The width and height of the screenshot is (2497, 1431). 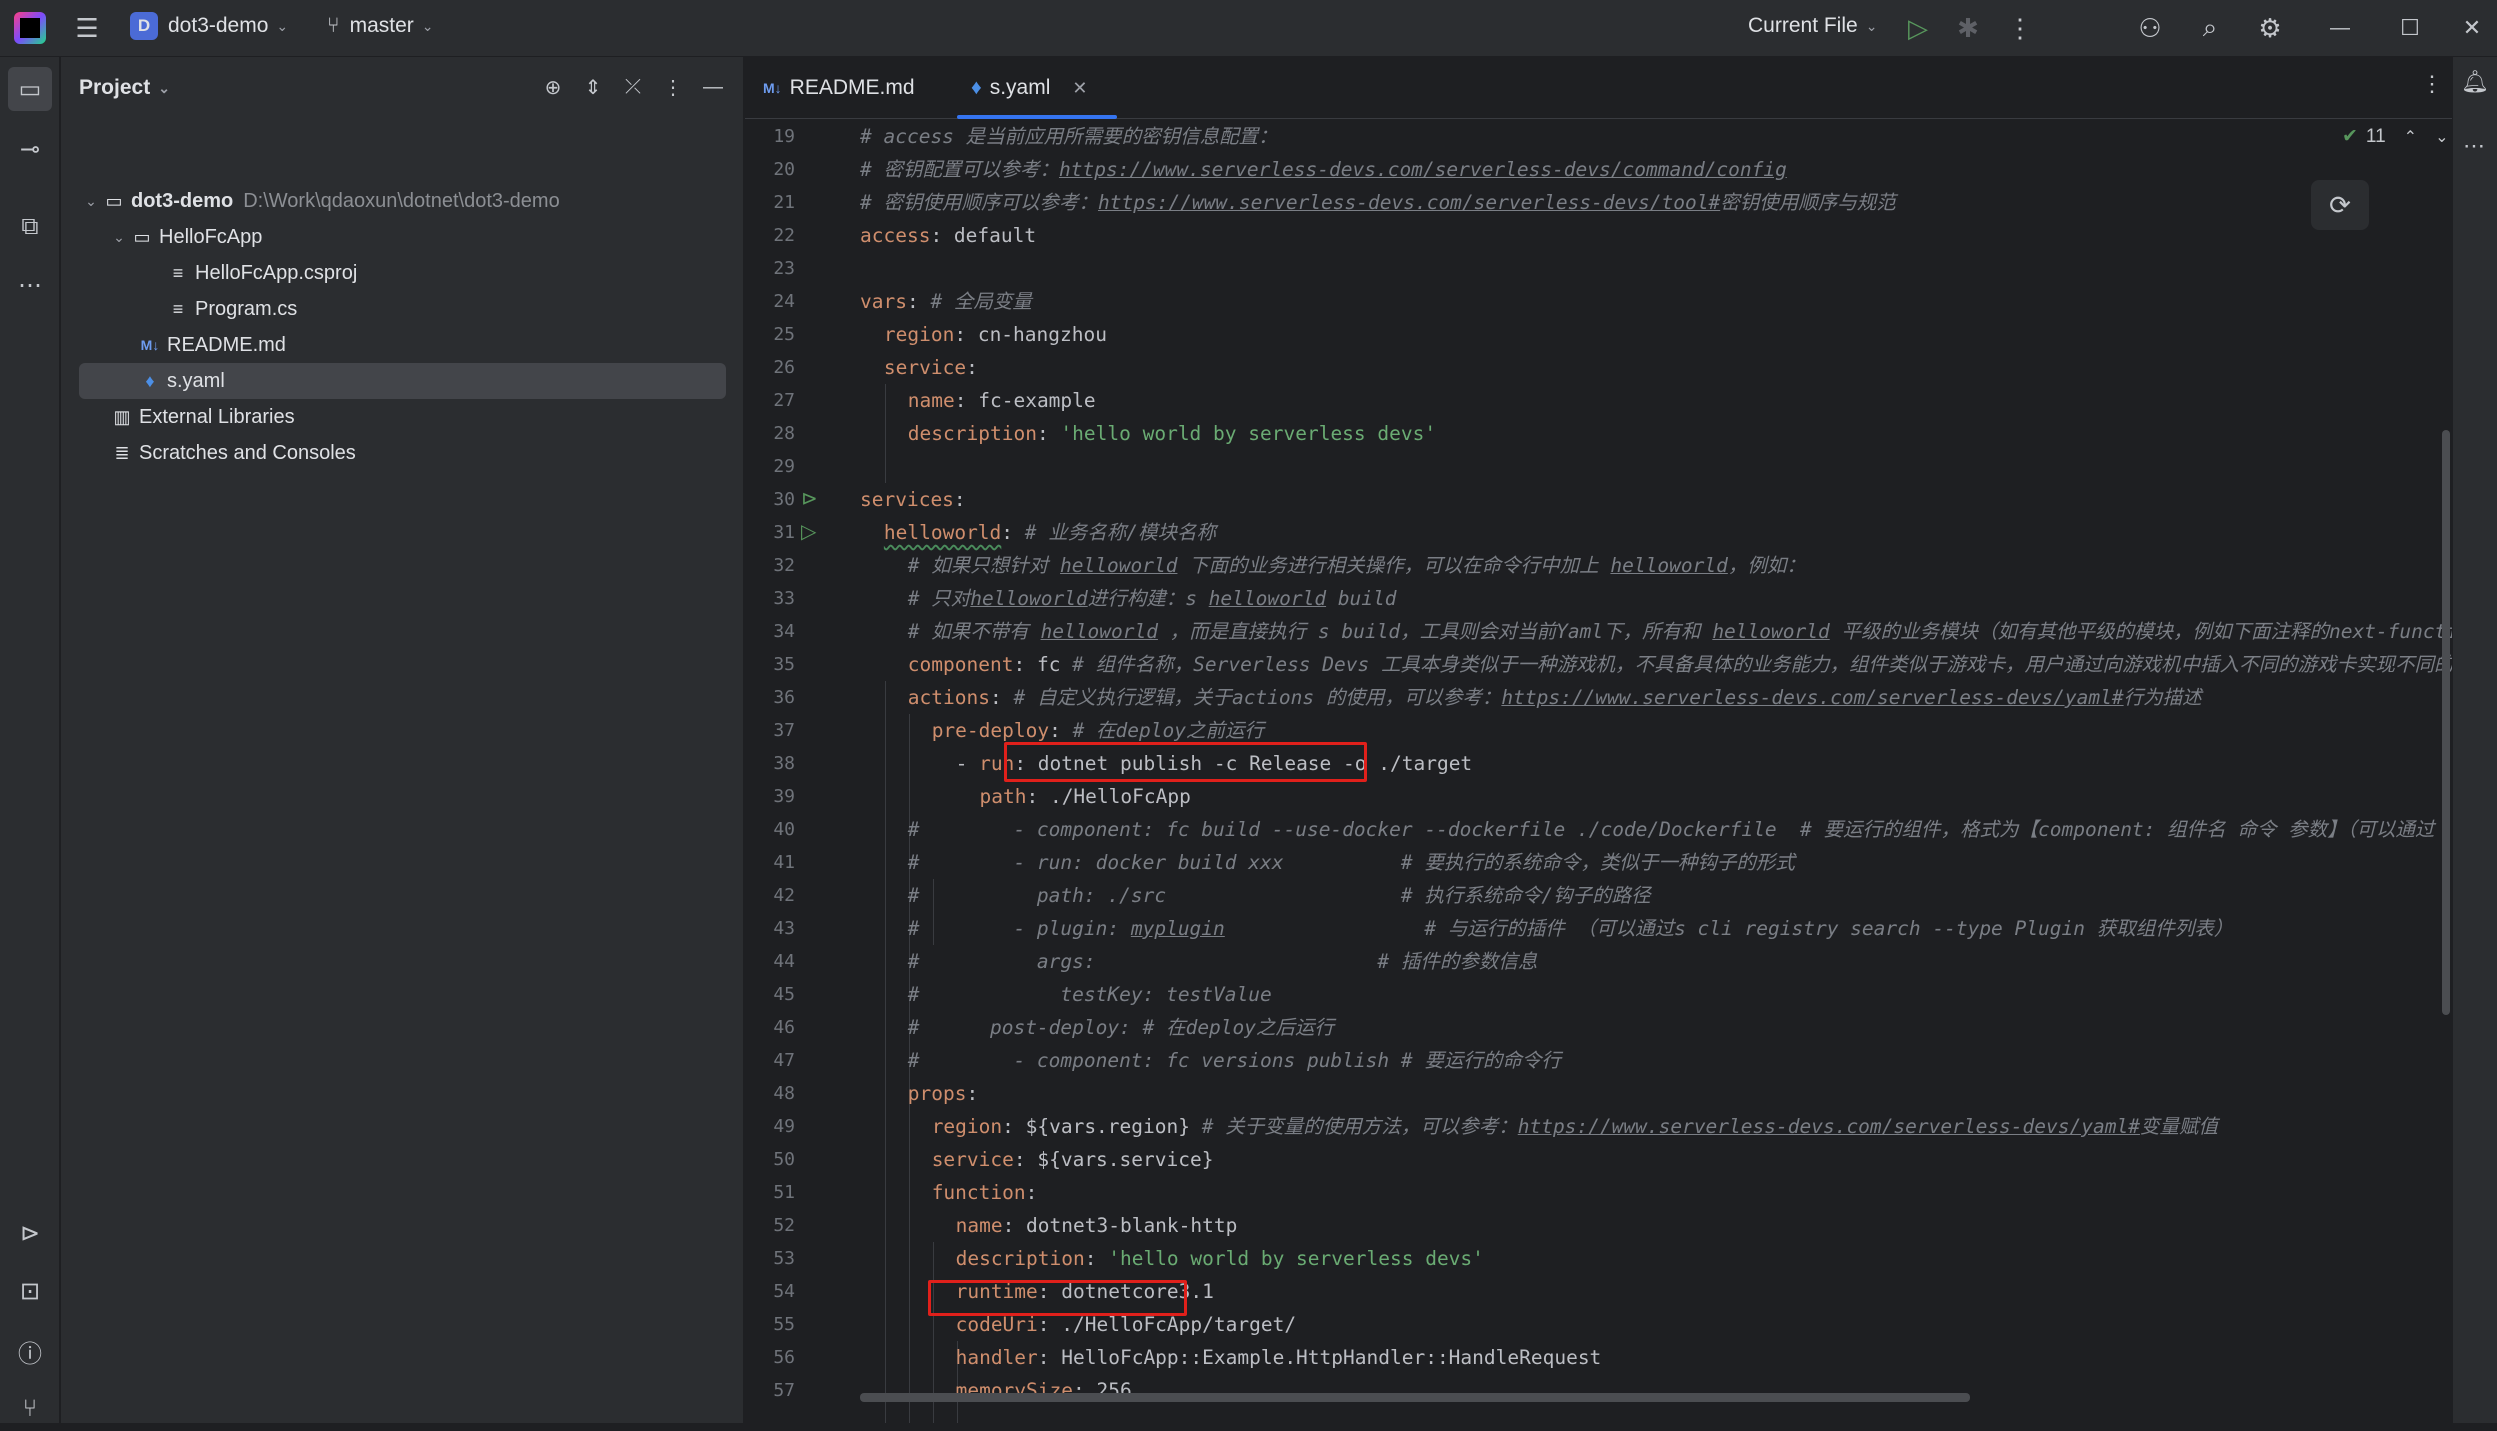 What do you see at coordinates (1090, 994) in the screenshot?
I see `code-line: # testKey: testValue` at bounding box center [1090, 994].